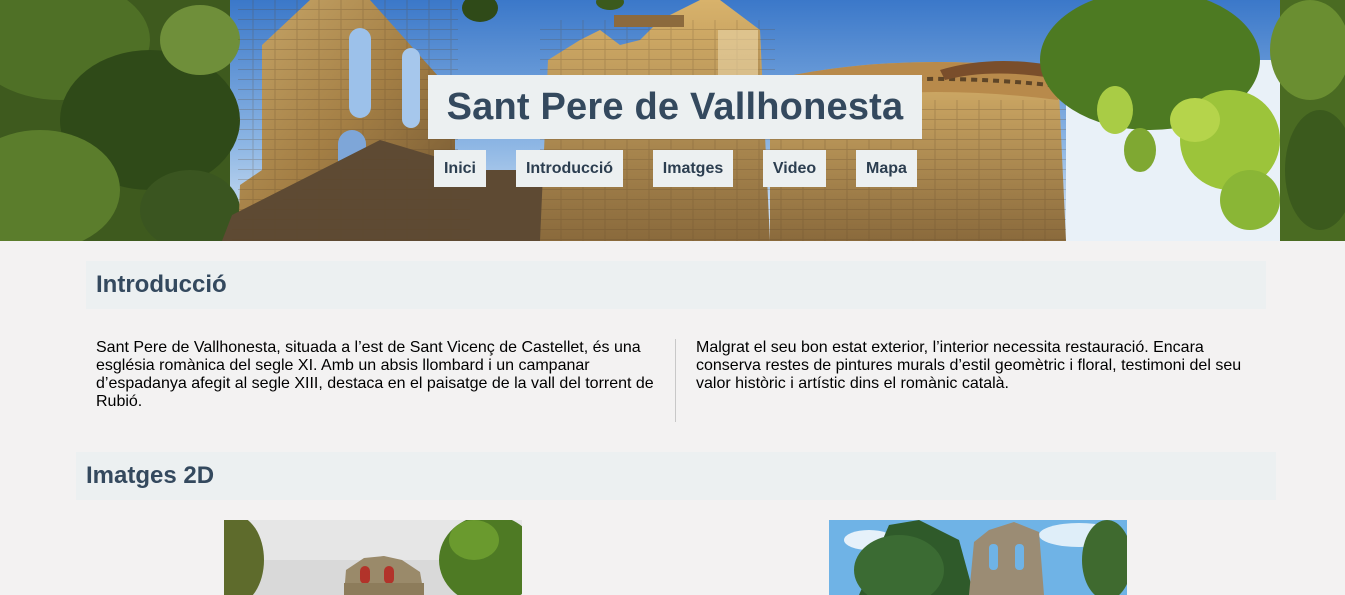  What do you see at coordinates (460, 168) in the screenshot?
I see `nav-item-inici: Inici` at bounding box center [460, 168].